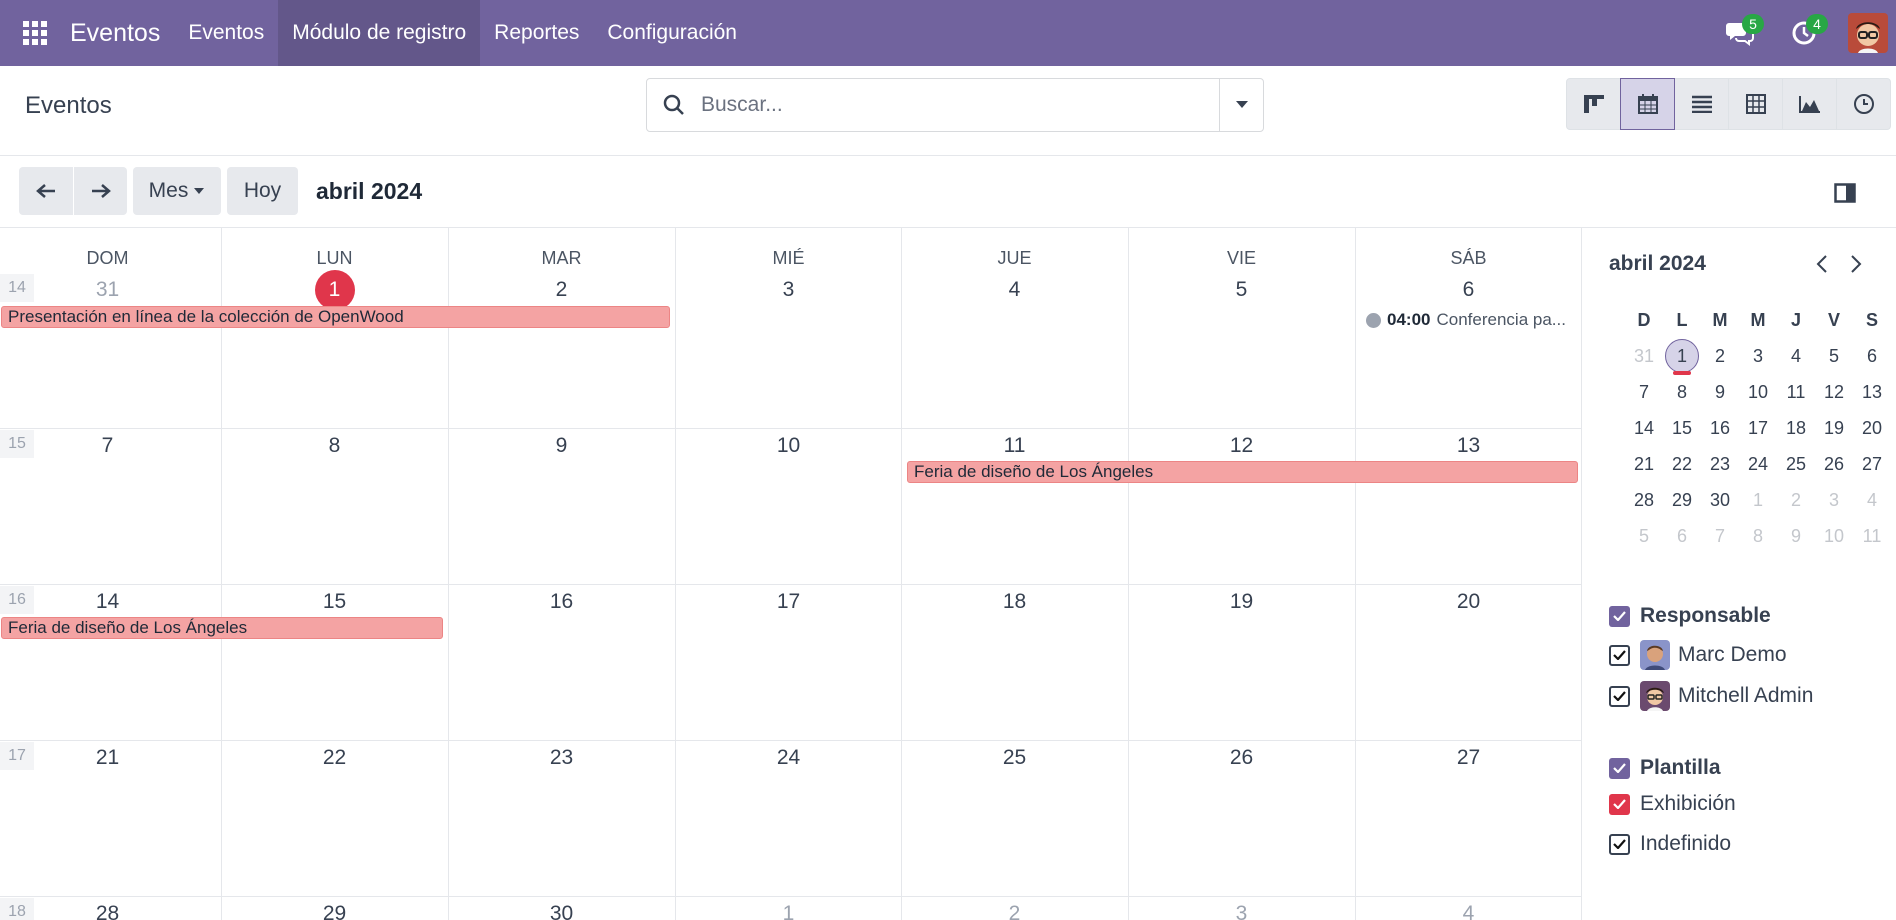 The width and height of the screenshot is (1896, 920). What do you see at coordinates (1720, 464) in the screenshot?
I see `mini-day: 23` at bounding box center [1720, 464].